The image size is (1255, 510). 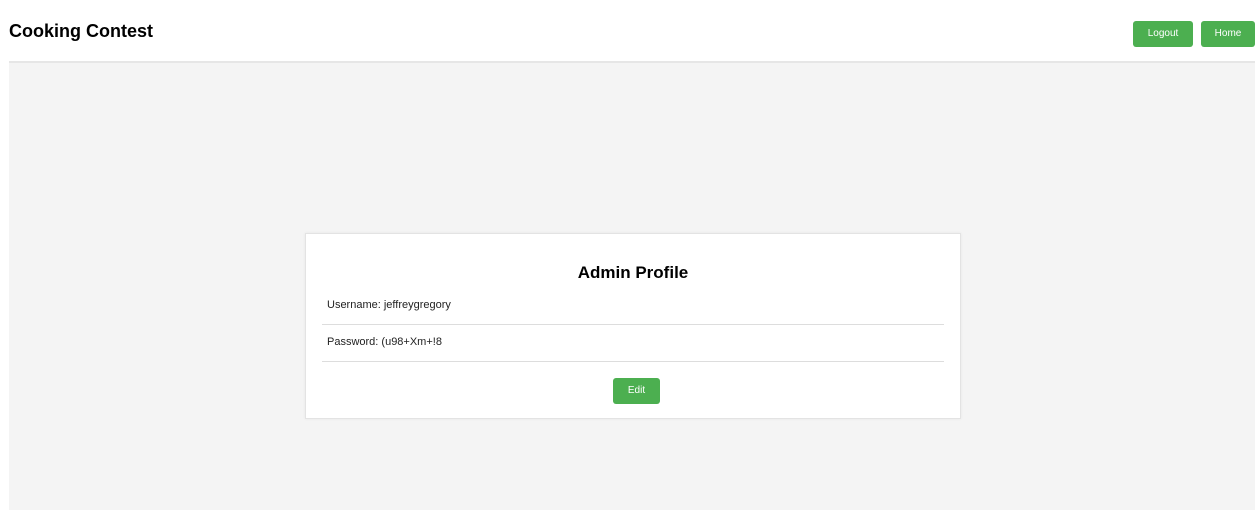 I want to click on edit-button: Edit, so click(x=636, y=391).